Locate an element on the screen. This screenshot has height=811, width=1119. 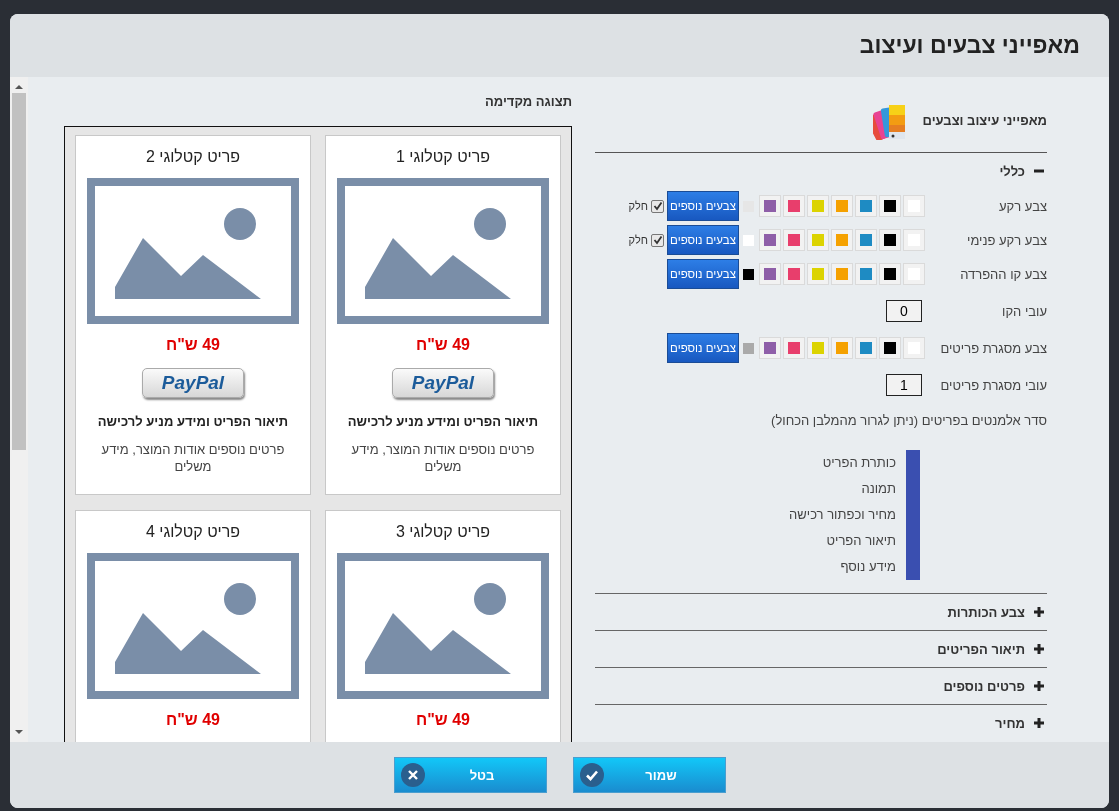
dialog-title: מאפייני צבעים ועיצוב is located at coordinates (969, 45).